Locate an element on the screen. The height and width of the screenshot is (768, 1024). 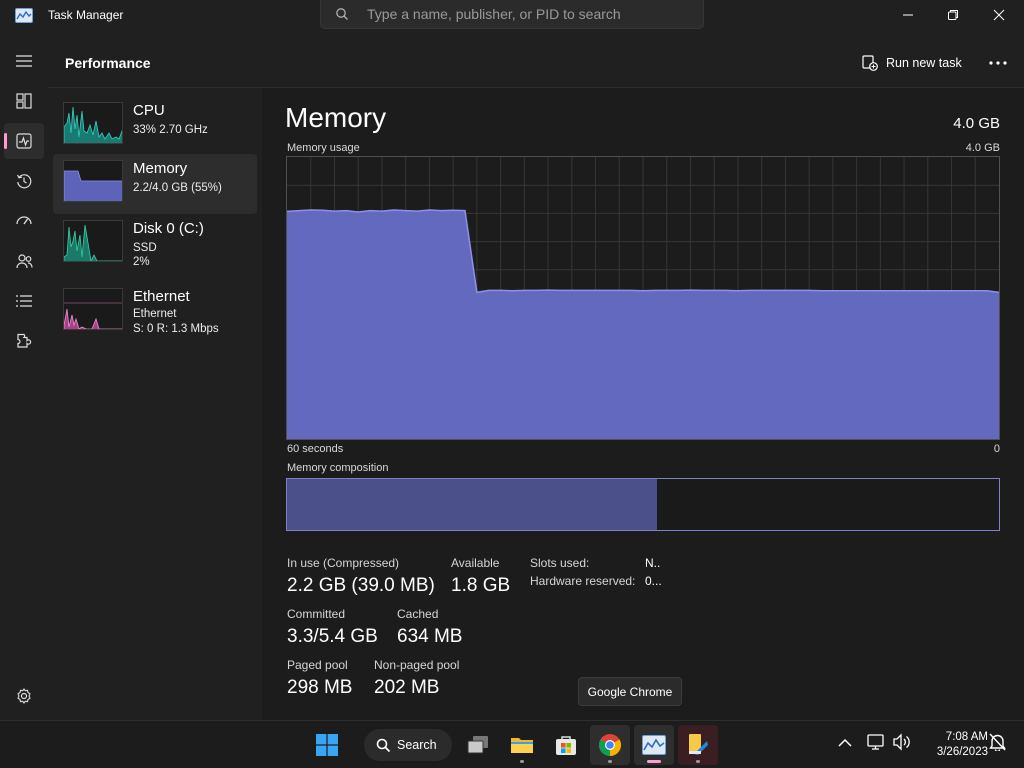
clock-time: 7:08 AM is located at coordinates (966, 737).